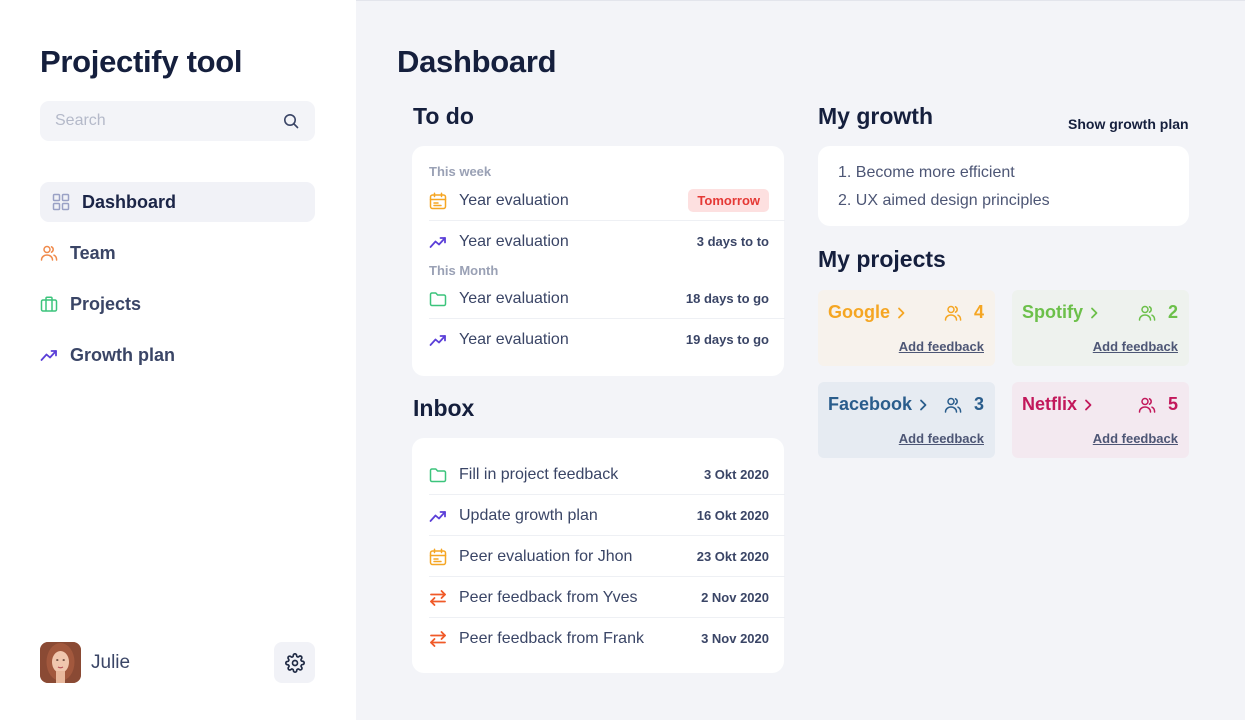 The width and height of the screenshot is (1245, 720). I want to click on growth-title: My growth, so click(875, 116).